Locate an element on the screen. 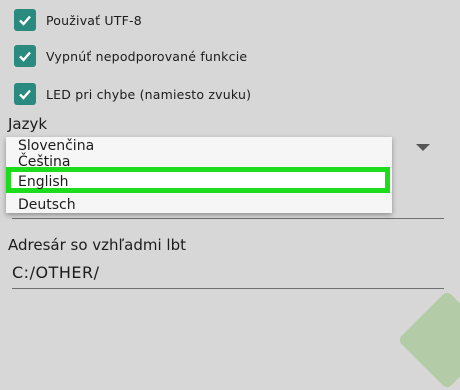  checkbox-label-utf8: Použivať UTF-8 is located at coordinates (94, 20).